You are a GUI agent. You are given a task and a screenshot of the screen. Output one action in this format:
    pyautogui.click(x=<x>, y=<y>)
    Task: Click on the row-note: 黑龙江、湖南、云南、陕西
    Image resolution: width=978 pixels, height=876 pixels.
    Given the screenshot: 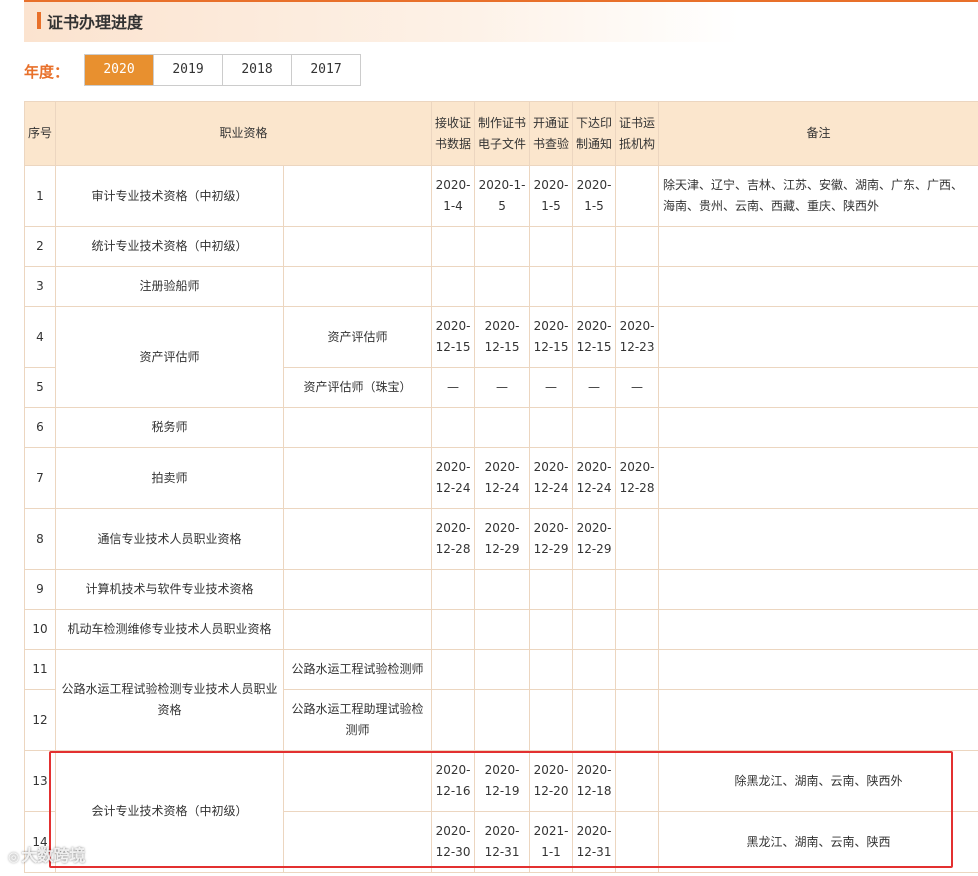 What is the action you would take?
    pyautogui.click(x=818, y=842)
    